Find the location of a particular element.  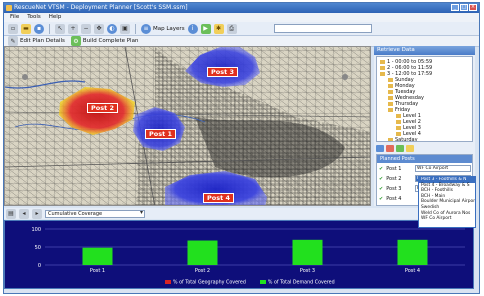

maximize-button: □ is located at coordinates (464, 7).